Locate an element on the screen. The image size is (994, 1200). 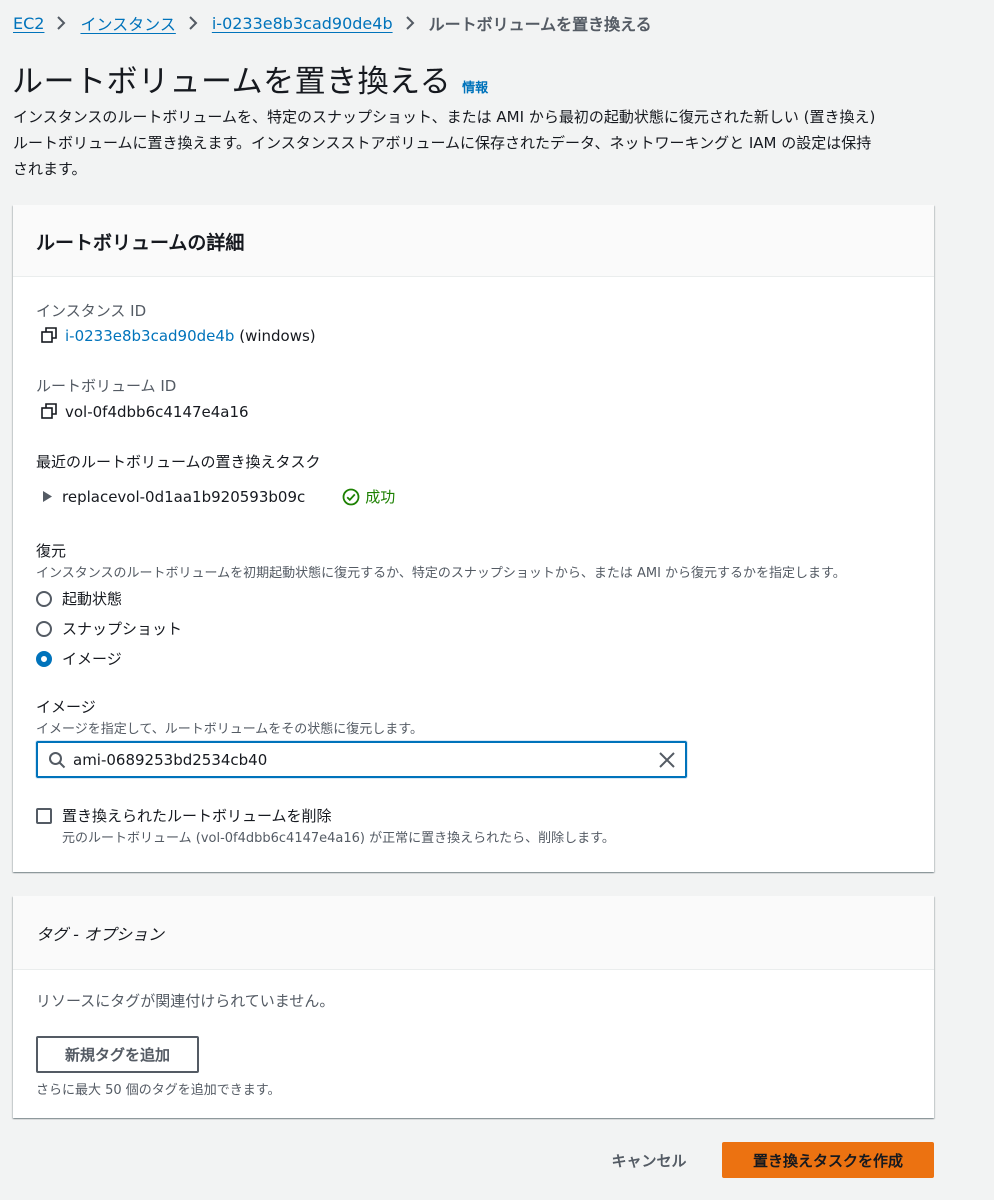
radio-label: 起動状態 is located at coordinates (92, 599).